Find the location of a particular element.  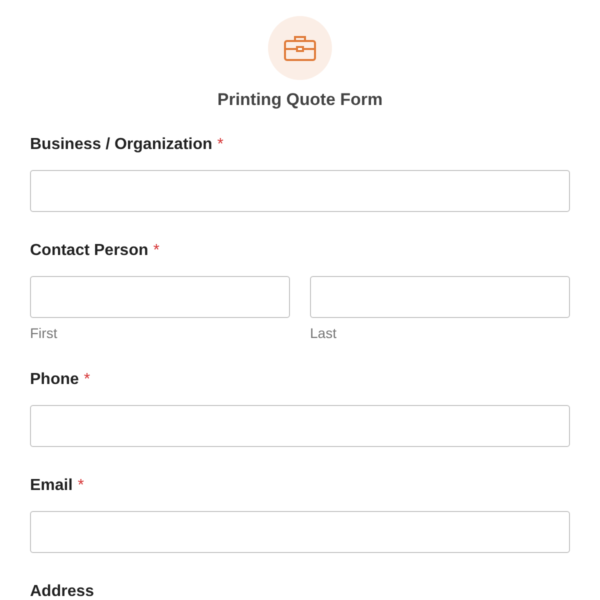

sublabel: First is located at coordinates (44, 333).